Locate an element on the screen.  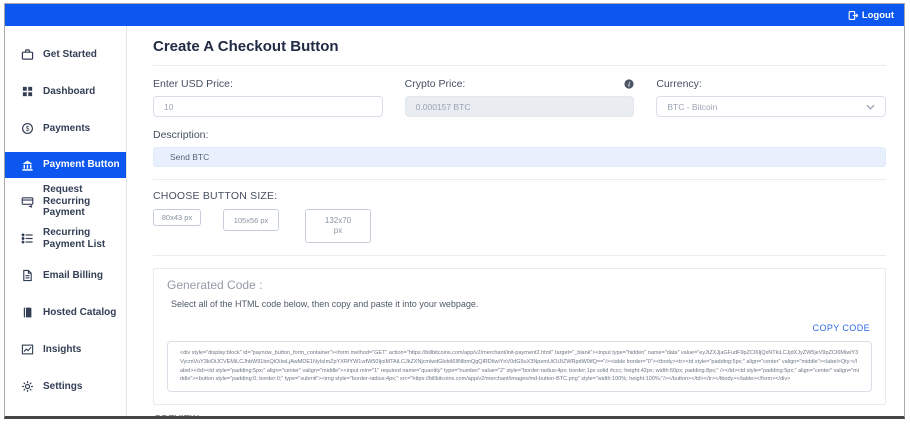
info-icon: i is located at coordinates (629, 84).